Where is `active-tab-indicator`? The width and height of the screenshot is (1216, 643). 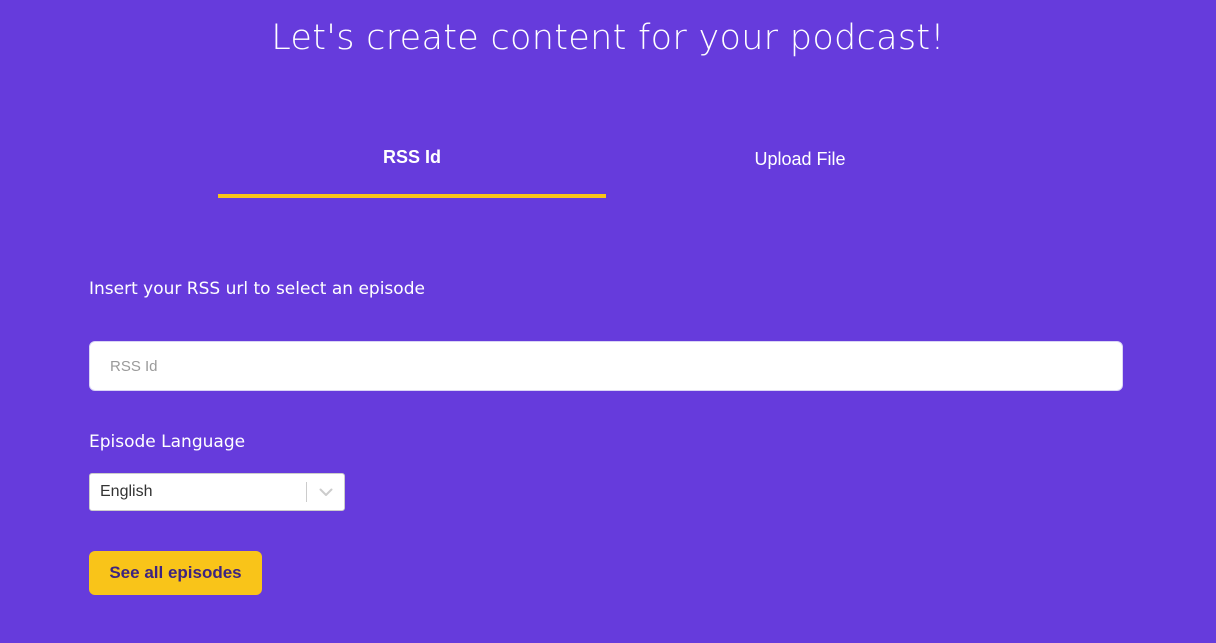
active-tab-indicator is located at coordinates (412, 196).